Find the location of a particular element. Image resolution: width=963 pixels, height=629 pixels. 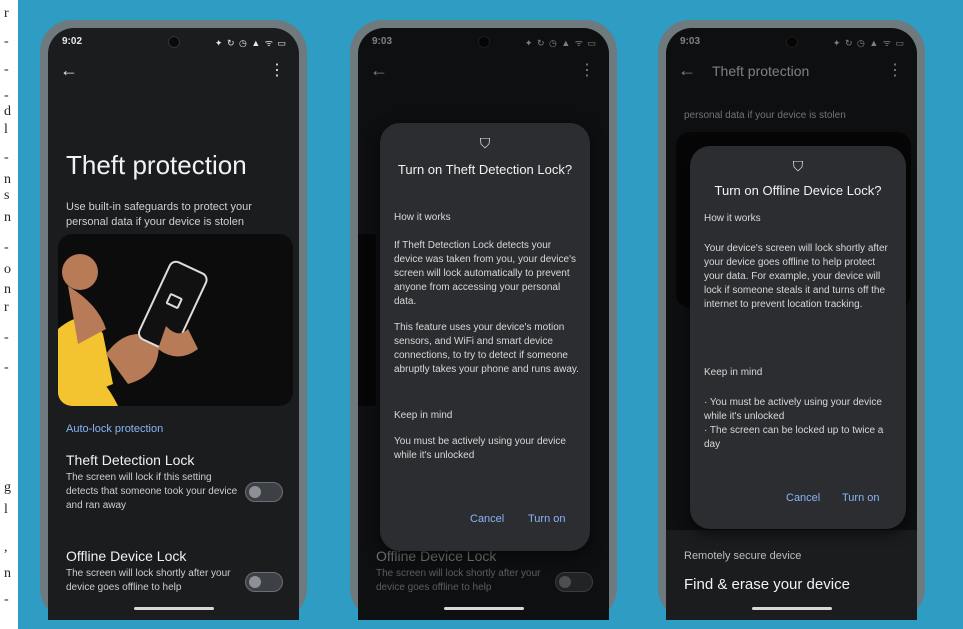

top-app-bar: ← ⋮ is located at coordinates (173, 71).